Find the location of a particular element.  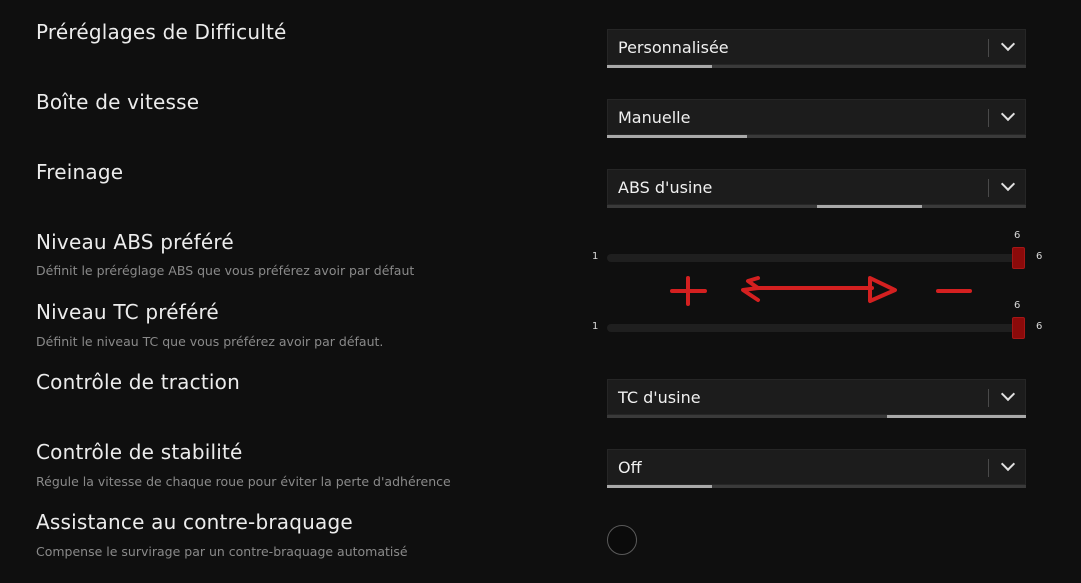

tc-slider-min: 1 is located at coordinates (595, 326).